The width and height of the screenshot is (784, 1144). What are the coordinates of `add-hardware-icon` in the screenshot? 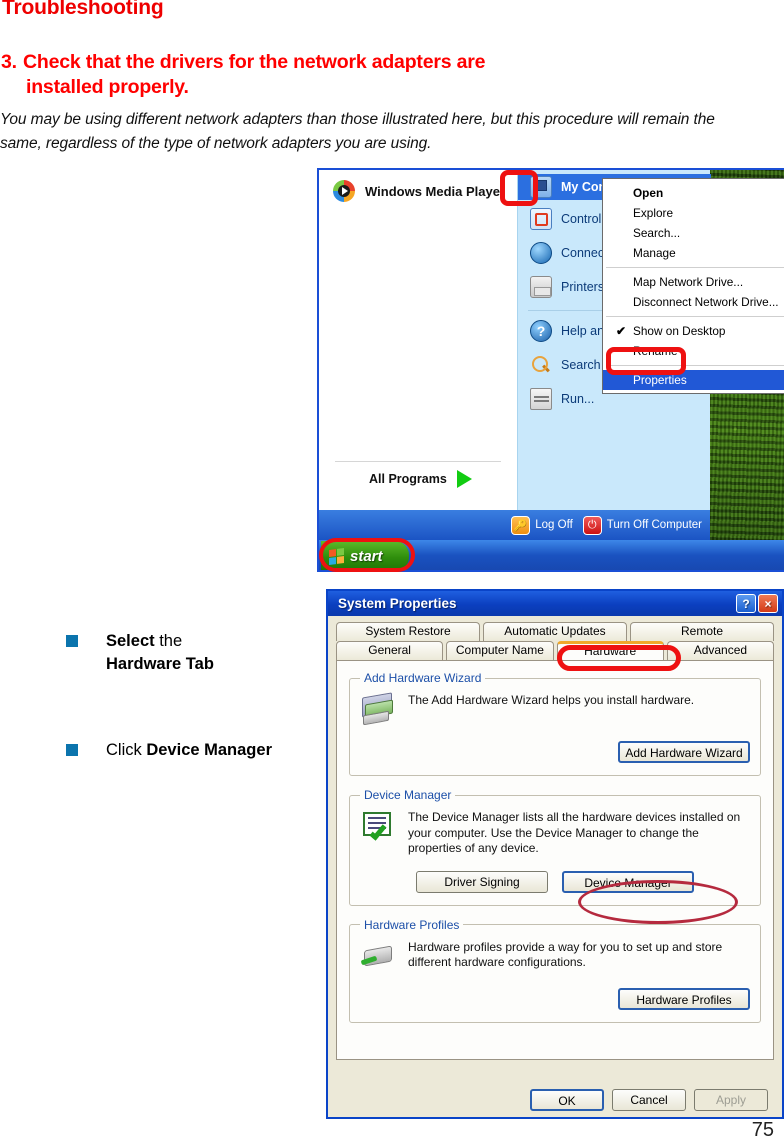 It's located at (379, 709).